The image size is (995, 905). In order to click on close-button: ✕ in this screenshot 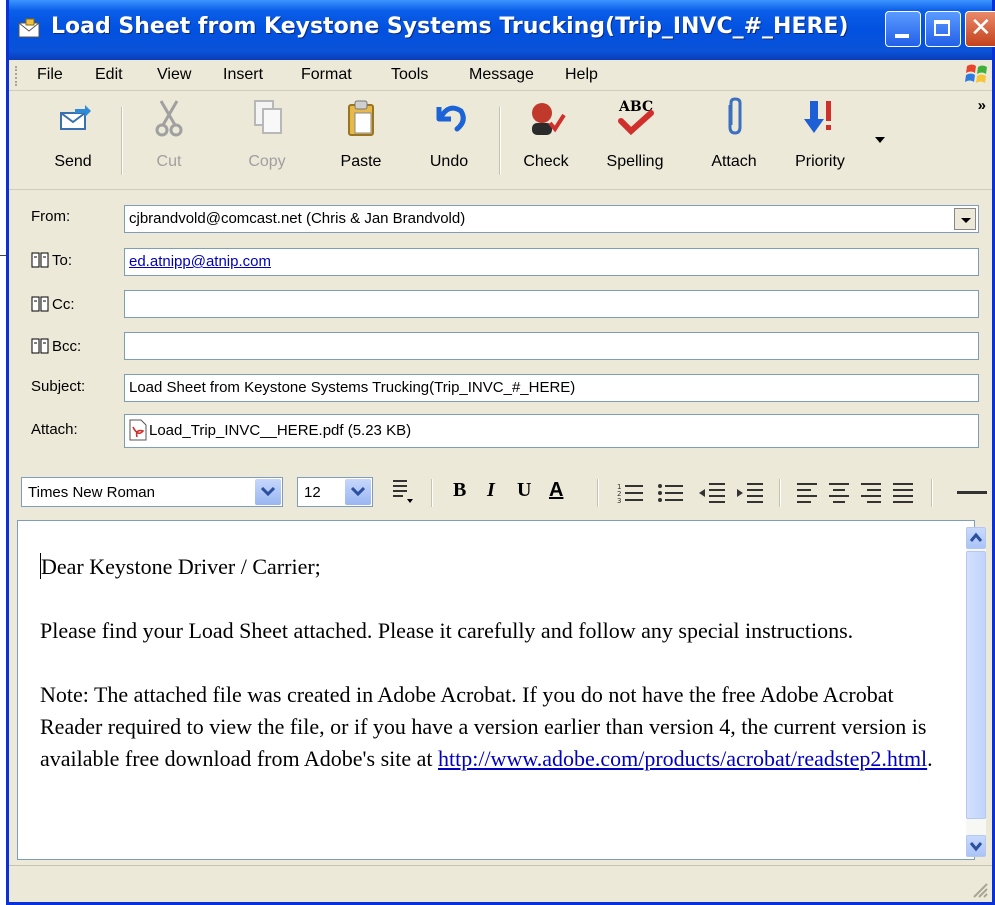, I will do `click(980, 29)`.